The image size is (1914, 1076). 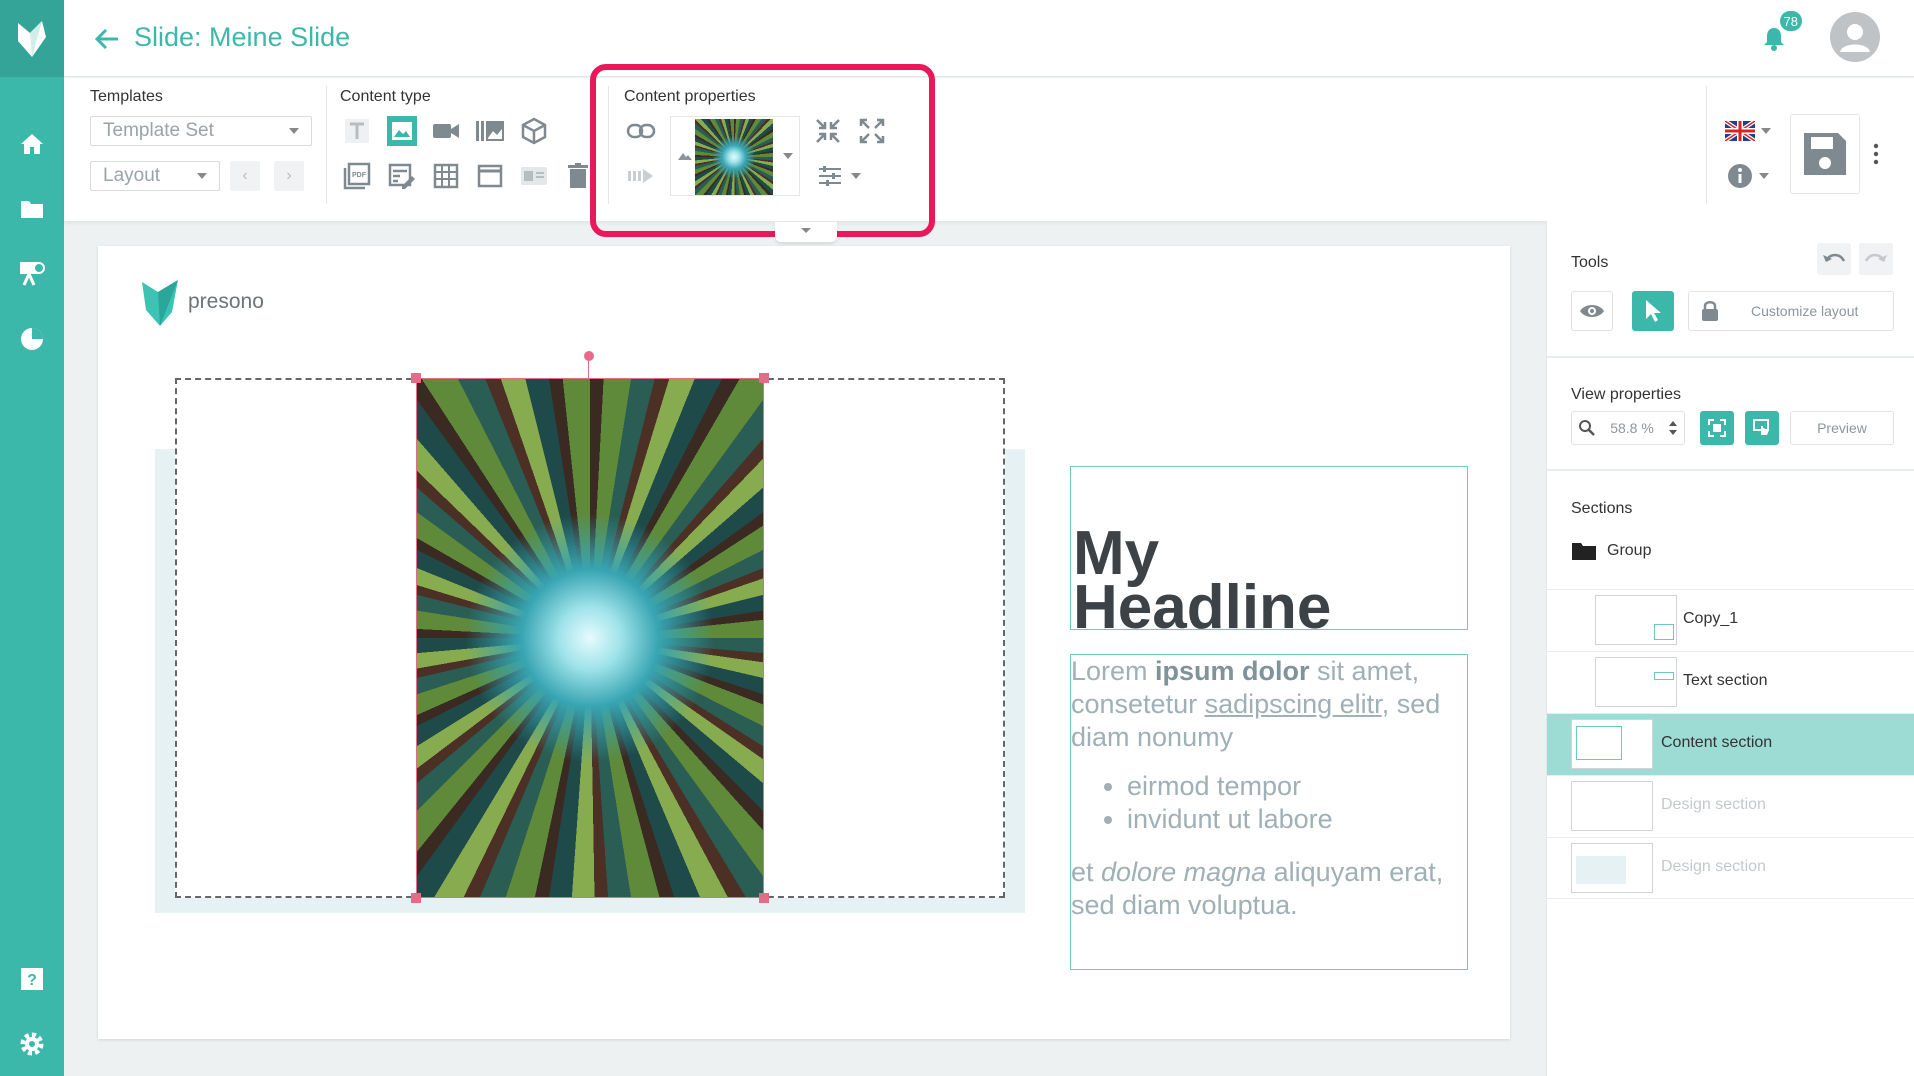 I want to click on body-italic-text: dolore magna, so click(x=1184, y=872).